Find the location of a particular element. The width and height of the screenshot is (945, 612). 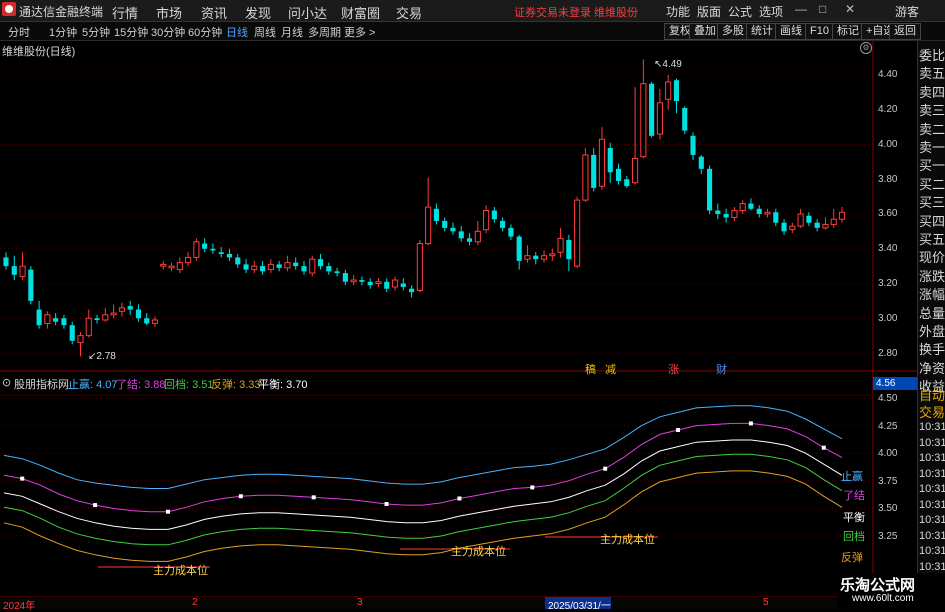

sidebar-item: 换手 is located at coordinates (932, 348).